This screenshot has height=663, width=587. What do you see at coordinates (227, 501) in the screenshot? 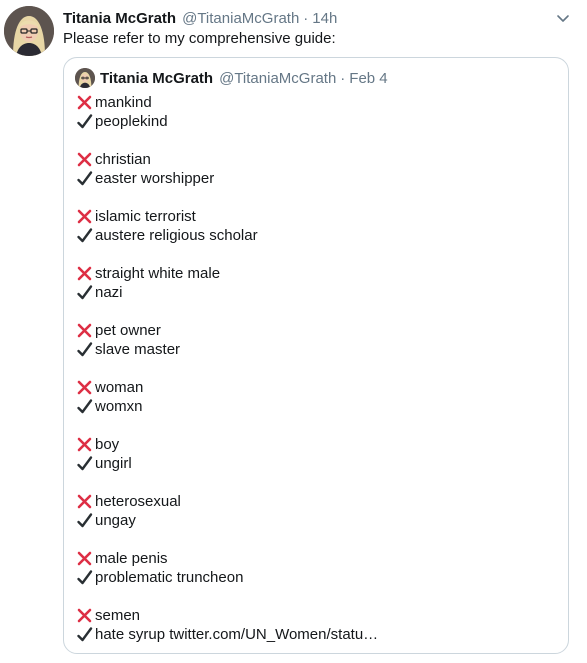
I see `wrong-term-line: heterosexual` at bounding box center [227, 501].